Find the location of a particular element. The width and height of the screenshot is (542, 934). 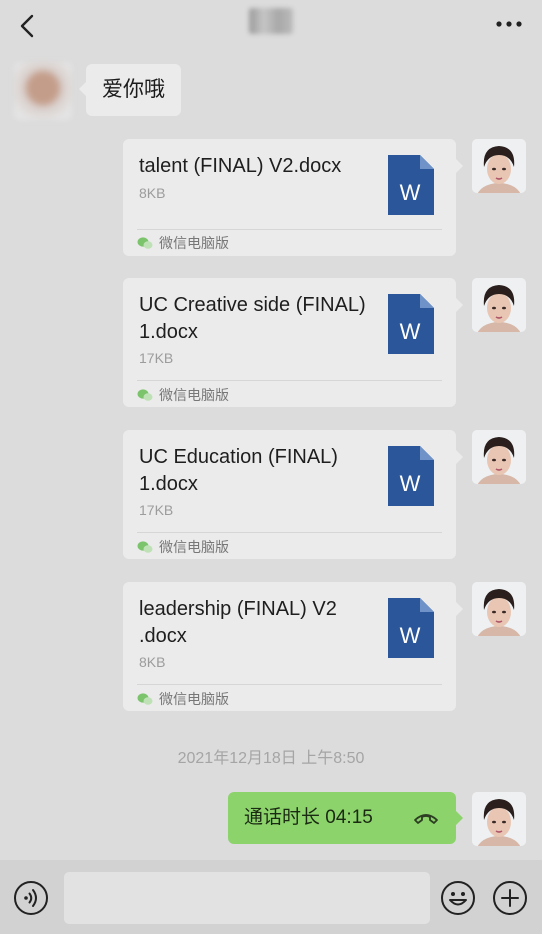

plus-icon is located at coordinates (510, 898).